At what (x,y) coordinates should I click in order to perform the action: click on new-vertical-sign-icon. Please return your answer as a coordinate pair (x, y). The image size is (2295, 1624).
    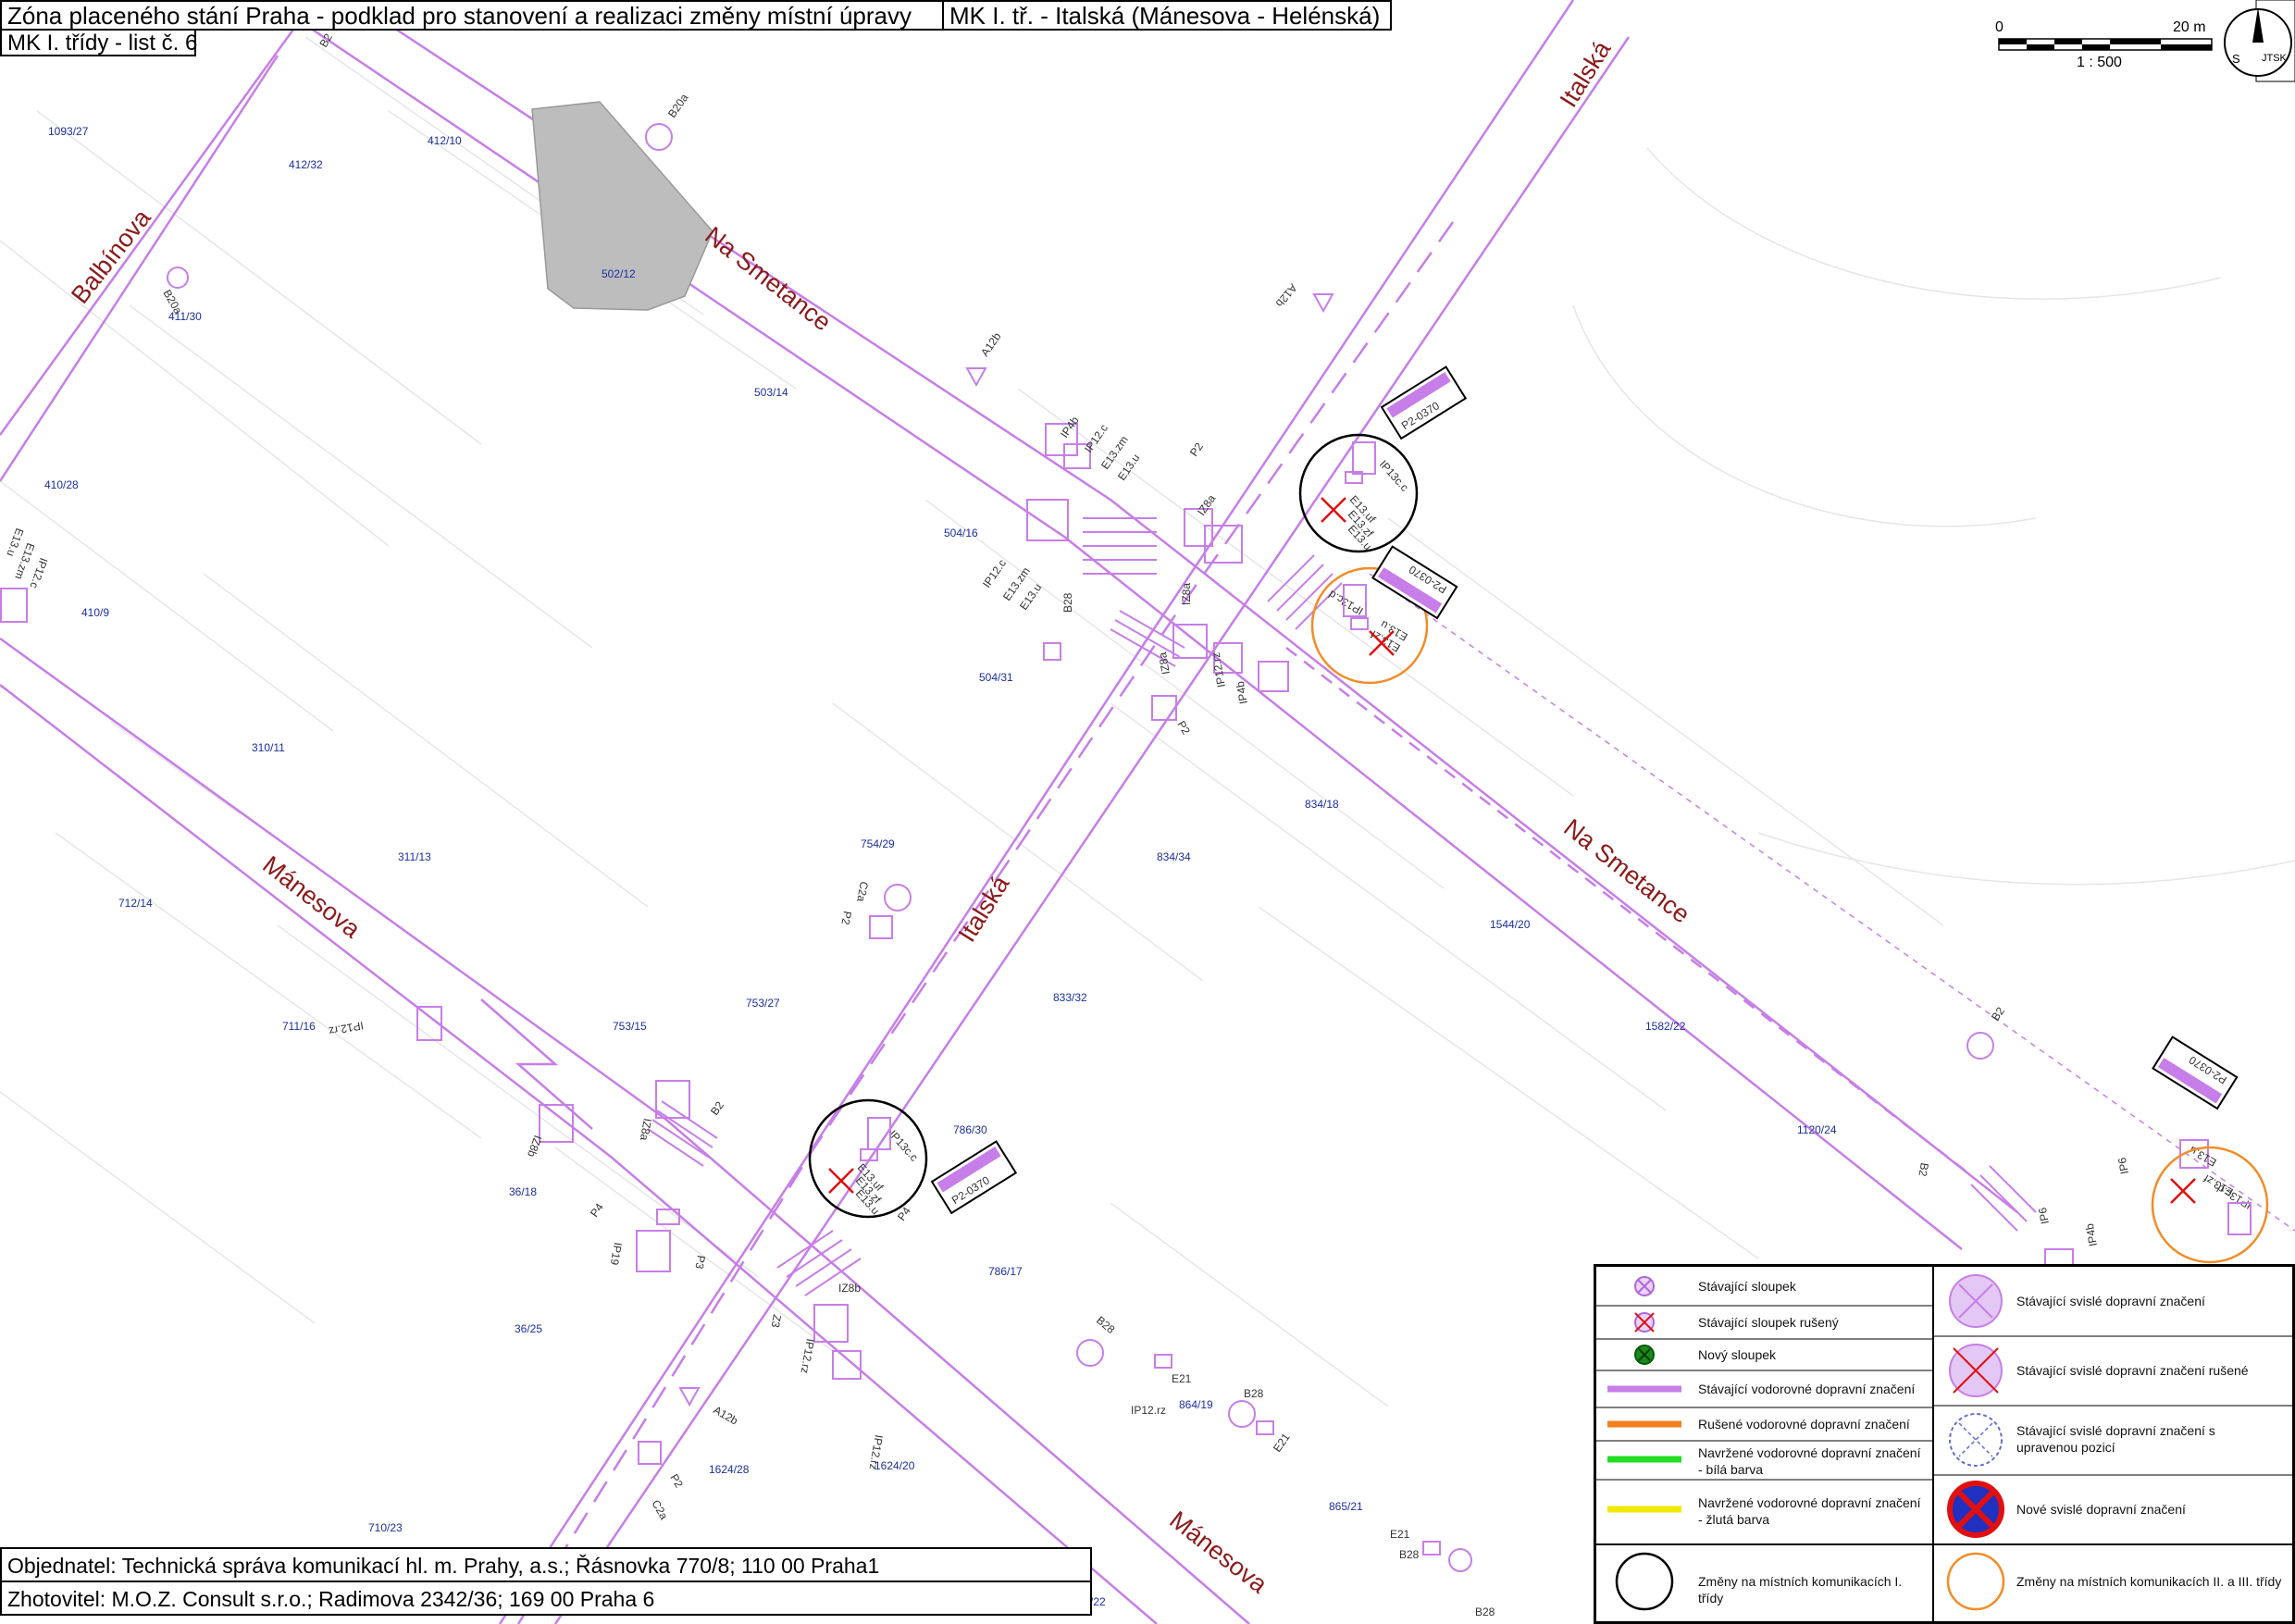
    Looking at the image, I should click on (1976, 1509).